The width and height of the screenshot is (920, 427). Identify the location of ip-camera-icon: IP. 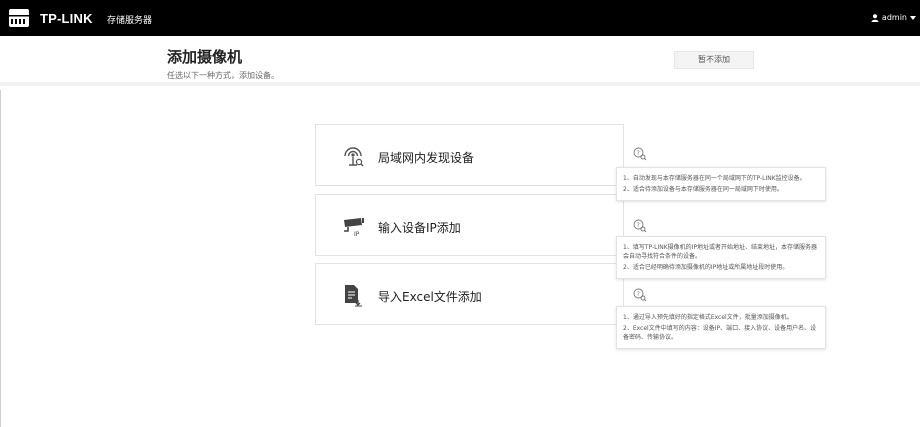
(353, 226).